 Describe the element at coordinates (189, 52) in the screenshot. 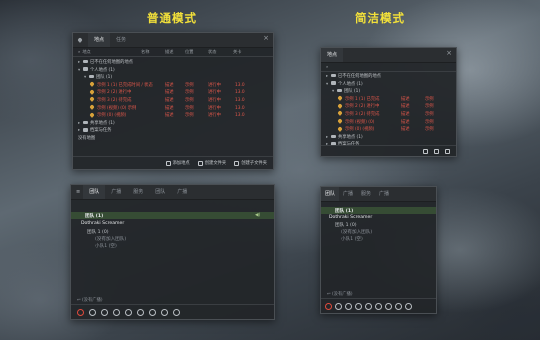

I see `column-header: 位置` at that location.